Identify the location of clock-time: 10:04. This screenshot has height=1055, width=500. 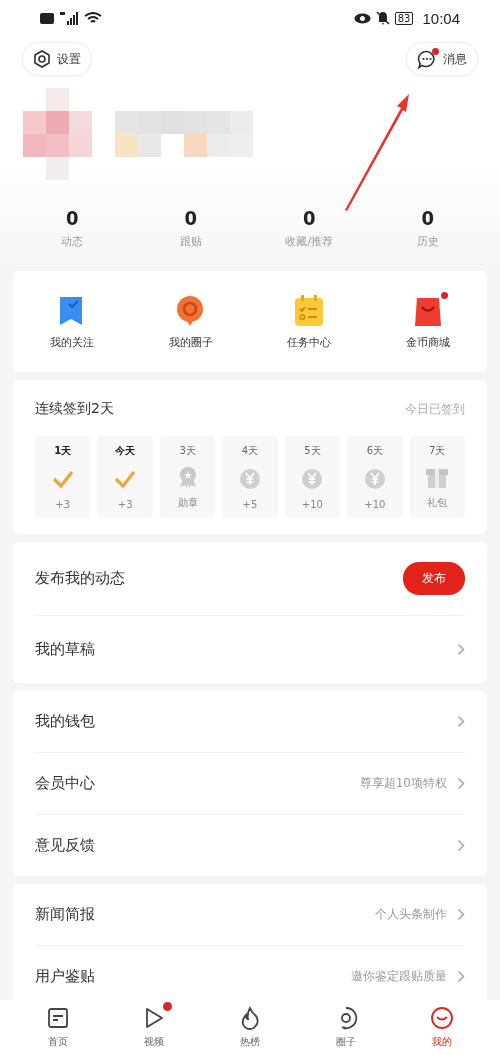
(441, 18).